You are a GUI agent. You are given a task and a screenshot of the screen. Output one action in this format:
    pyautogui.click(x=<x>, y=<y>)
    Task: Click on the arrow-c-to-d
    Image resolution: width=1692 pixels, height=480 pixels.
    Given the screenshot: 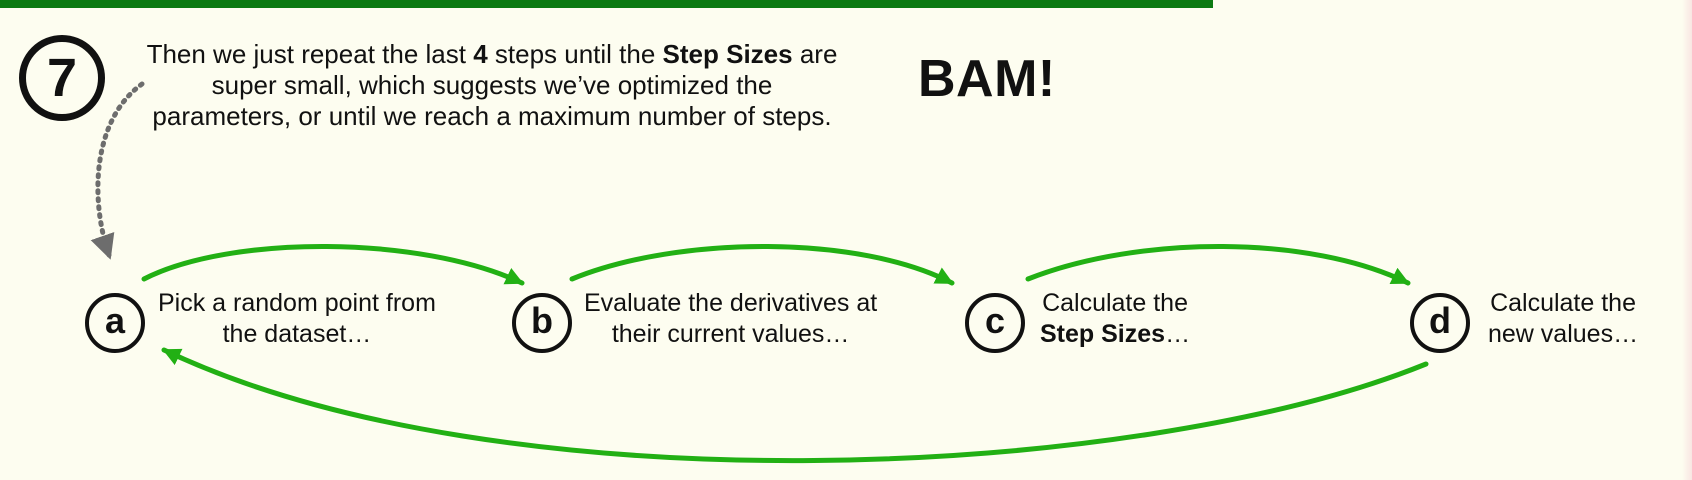 What is the action you would take?
    pyautogui.click(x=1218, y=265)
    